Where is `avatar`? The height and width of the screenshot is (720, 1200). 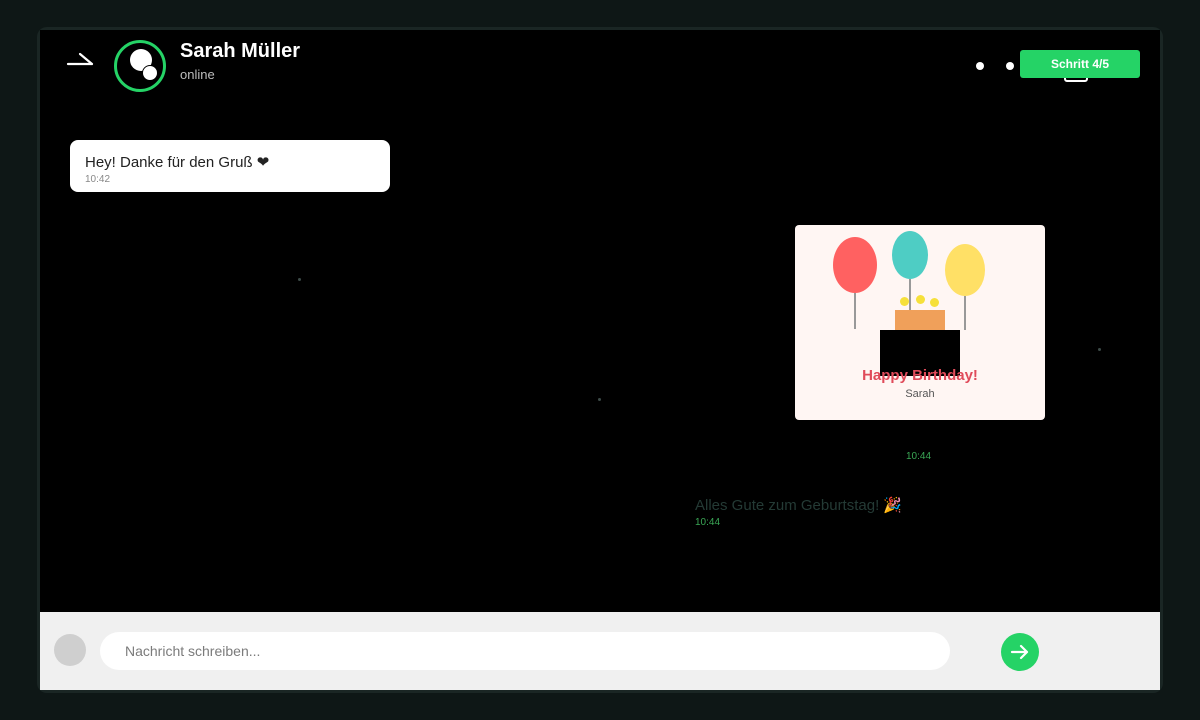
avatar is located at coordinates (140, 66).